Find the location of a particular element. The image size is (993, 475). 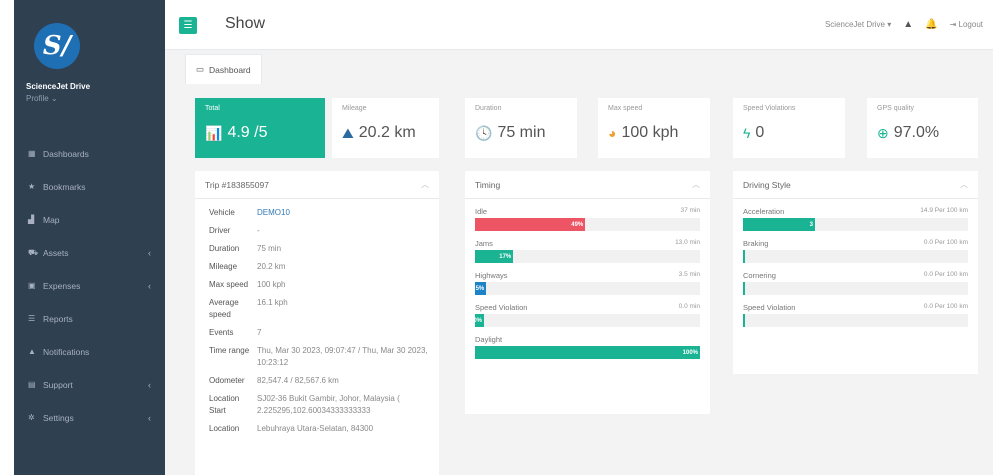

progress-percent: 100% is located at coordinates (690, 352).